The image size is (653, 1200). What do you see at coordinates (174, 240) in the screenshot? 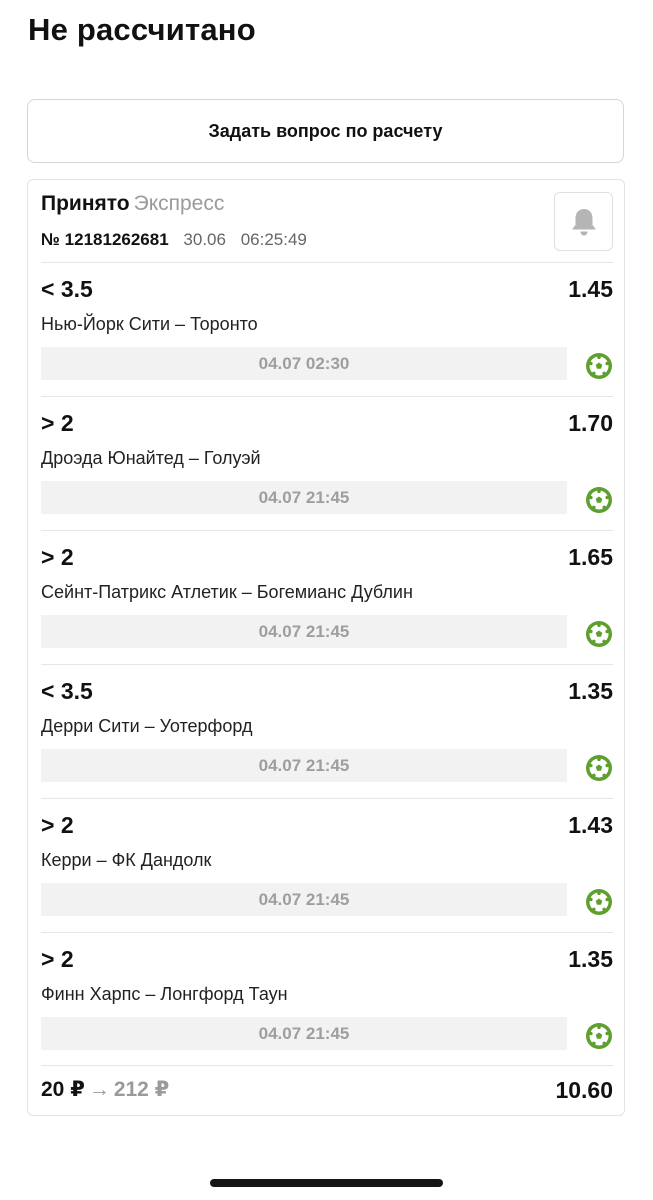
I see `bet-meta: № 12181262681 30.06 06:25:49` at bounding box center [174, 240].